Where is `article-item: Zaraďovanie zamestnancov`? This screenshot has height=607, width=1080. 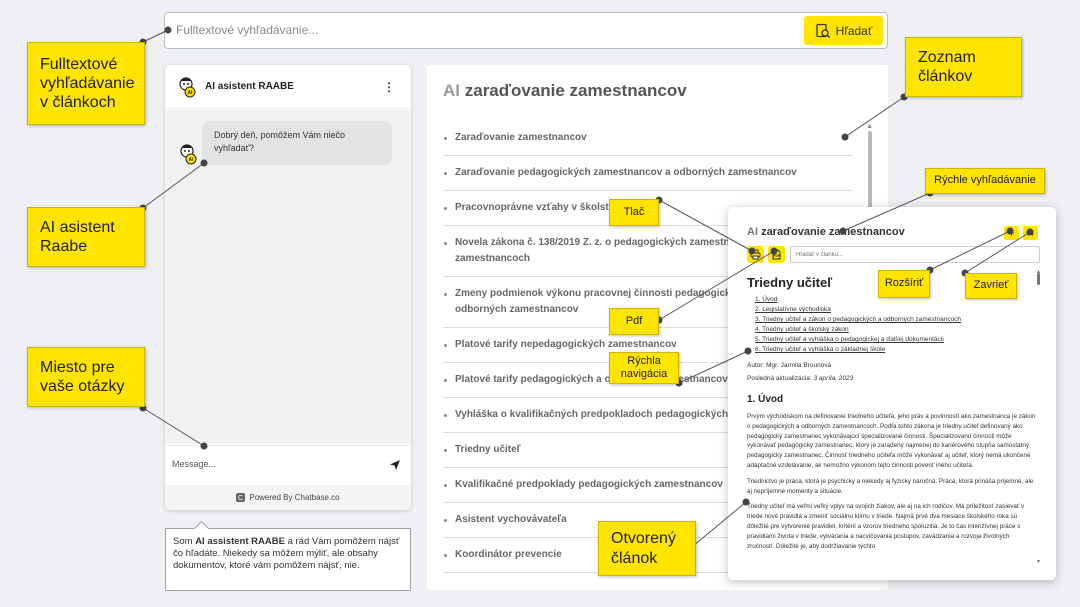
article-item: Zaraďovanie zamestnancov is located at coordinates (648, 138).